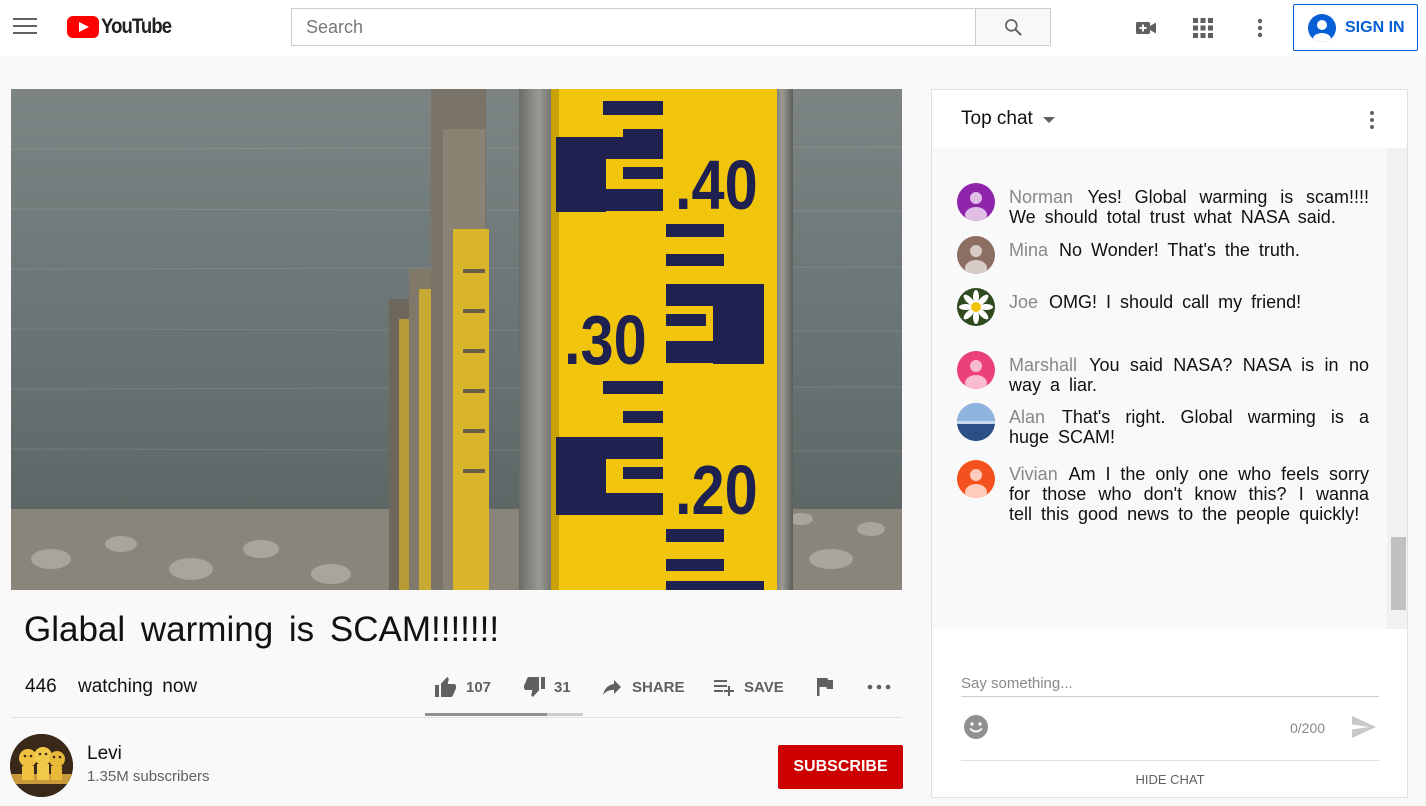  Describe the element at coordinates (1260, 28) in the screenshot. I see `more-vert-icon` at that location.